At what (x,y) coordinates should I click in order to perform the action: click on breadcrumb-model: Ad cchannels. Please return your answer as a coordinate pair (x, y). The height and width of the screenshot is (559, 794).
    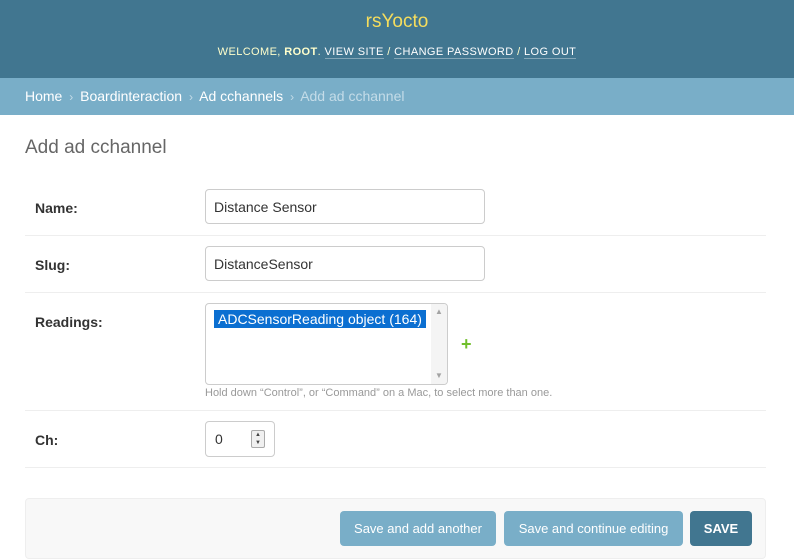
    Looking at the image, I should click on (241, 96).